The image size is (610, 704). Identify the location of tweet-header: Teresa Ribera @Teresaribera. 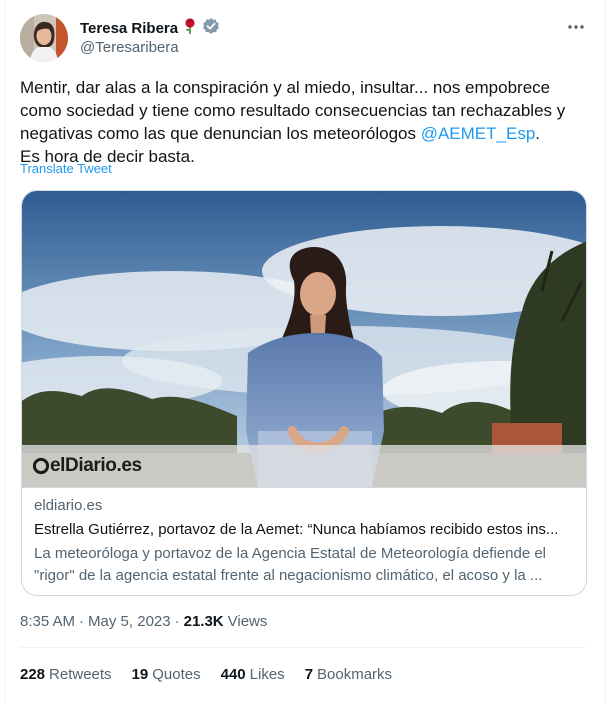
(305, 38).